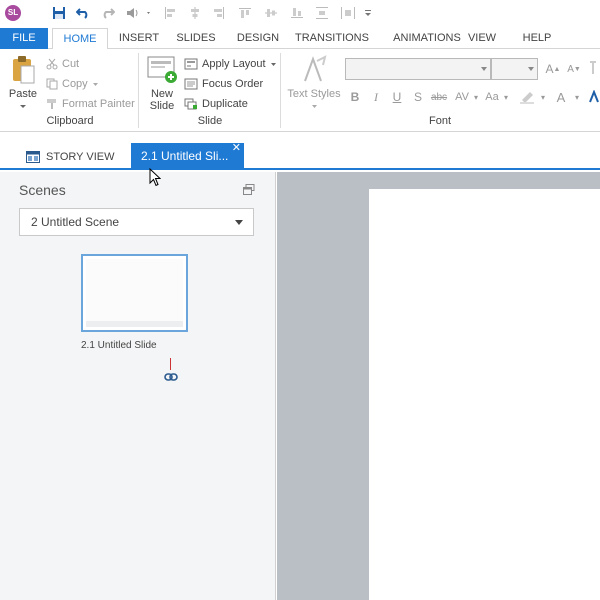  Describe the element at coordinates (249, 189) in the screenshot. I see `panel-restore-icon` at that location.